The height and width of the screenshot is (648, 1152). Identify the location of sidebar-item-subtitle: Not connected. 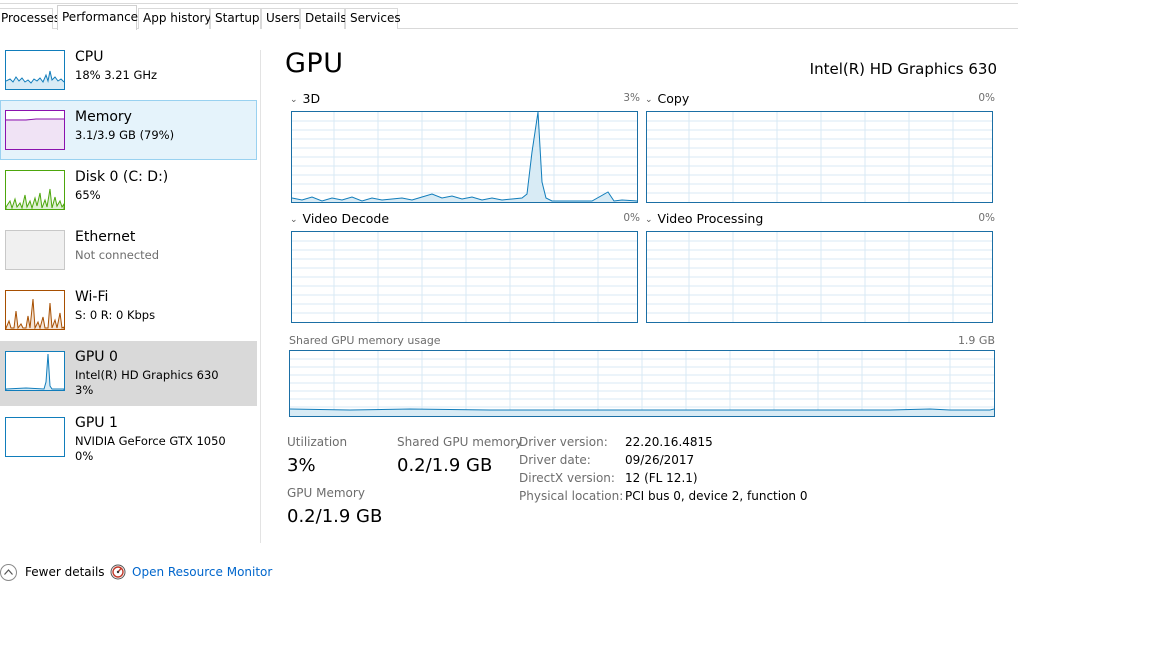
(117, 255).